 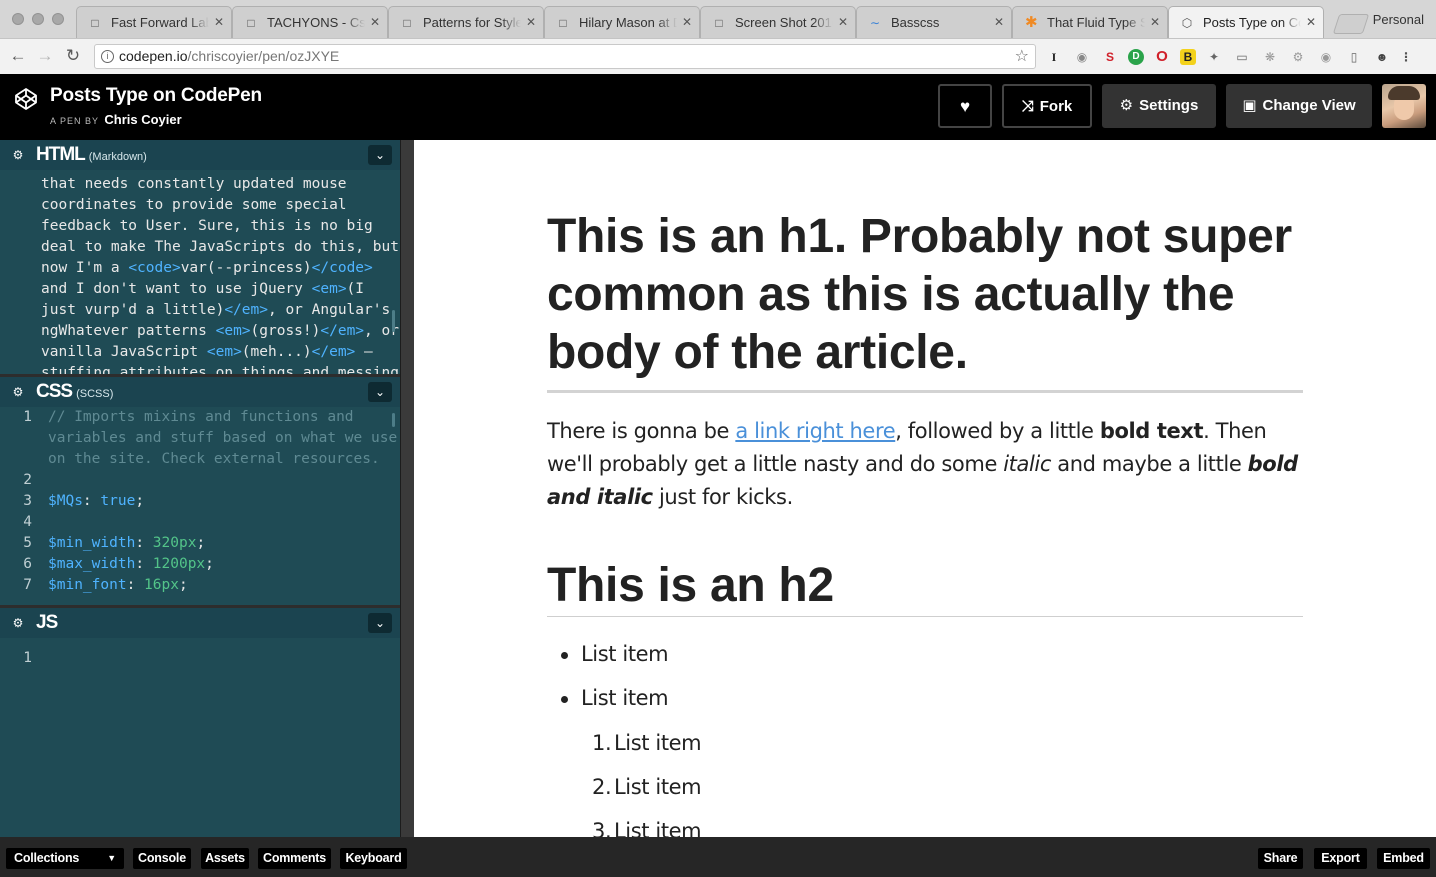 What do you see at coordinates (1054, 57) in the screenshot?
I see `instapaper-icon: I` at bounding box center [1054, 57].